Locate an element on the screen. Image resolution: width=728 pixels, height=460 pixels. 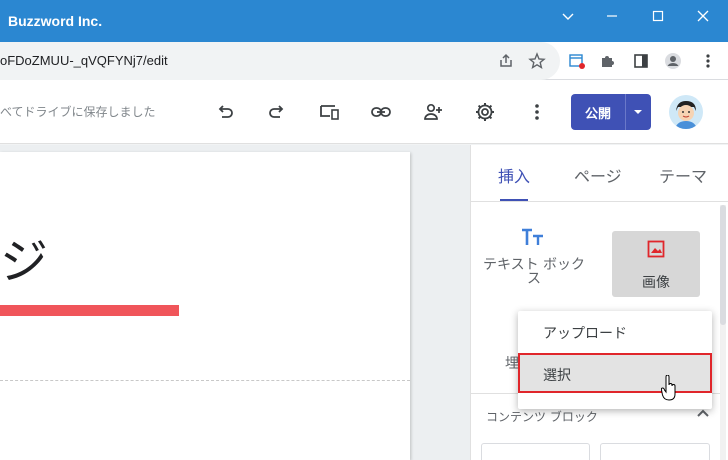
chevron-up-icon is located at coordinates (703, 413).